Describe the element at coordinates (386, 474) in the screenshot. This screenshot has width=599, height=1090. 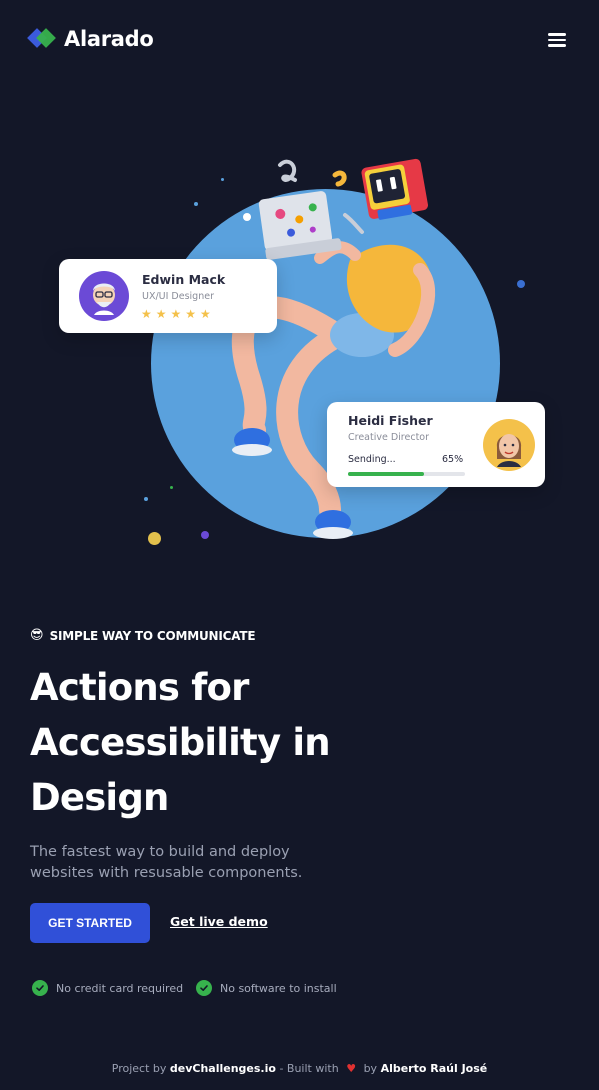
I see `progress-fill` at that location.